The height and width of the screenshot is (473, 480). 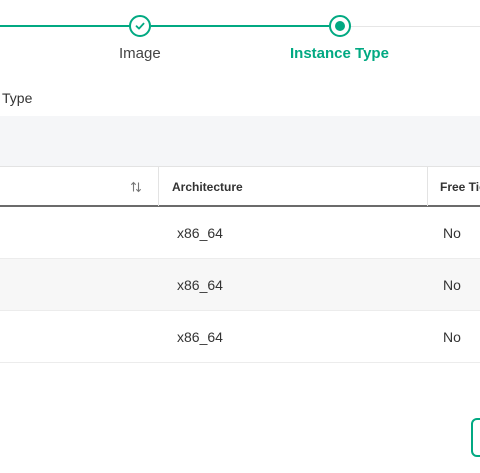 I want to click on check-icon, so click(x=140, y=26).